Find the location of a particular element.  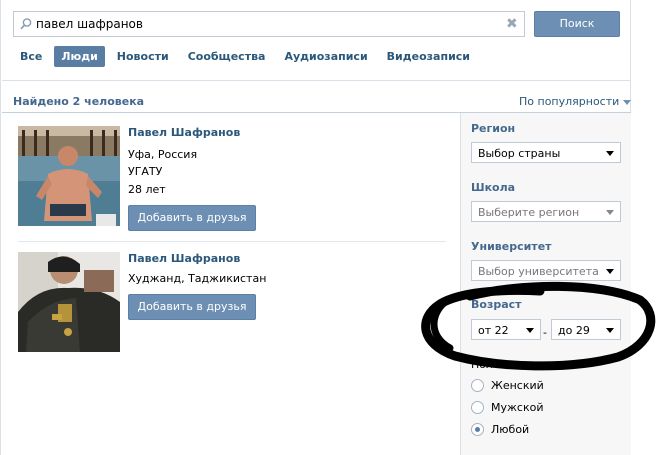

region-select: Выбор страны is located at coordinates (546, 152).